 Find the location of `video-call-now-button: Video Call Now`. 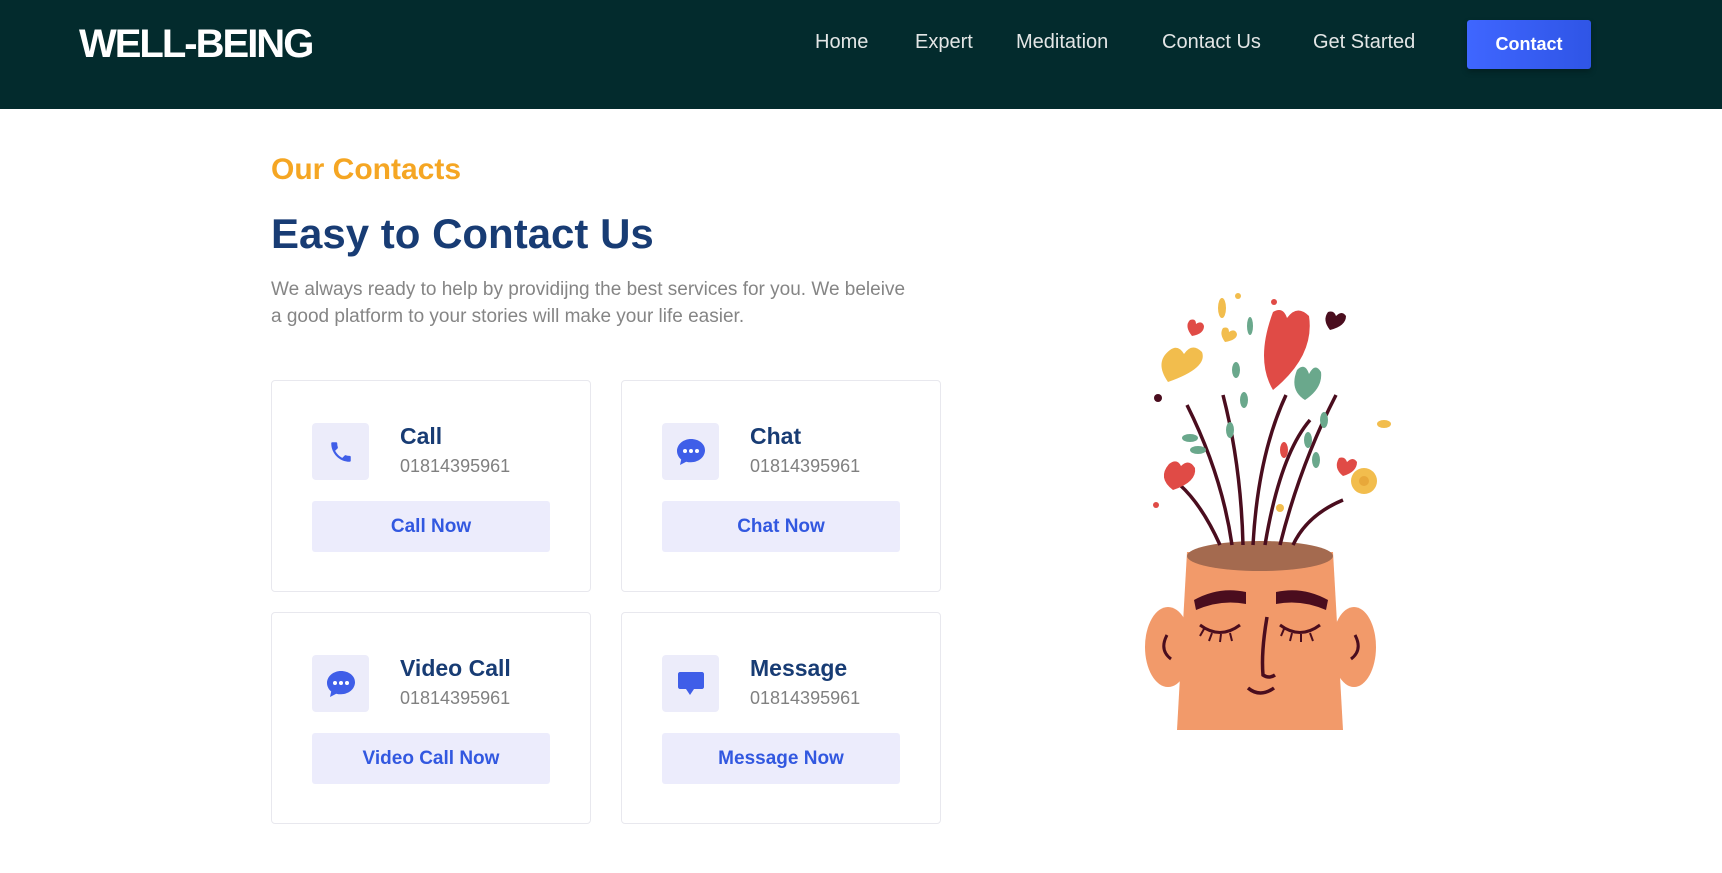

video-call-now-button: Video Call Now is located at coordinates (431, 758).